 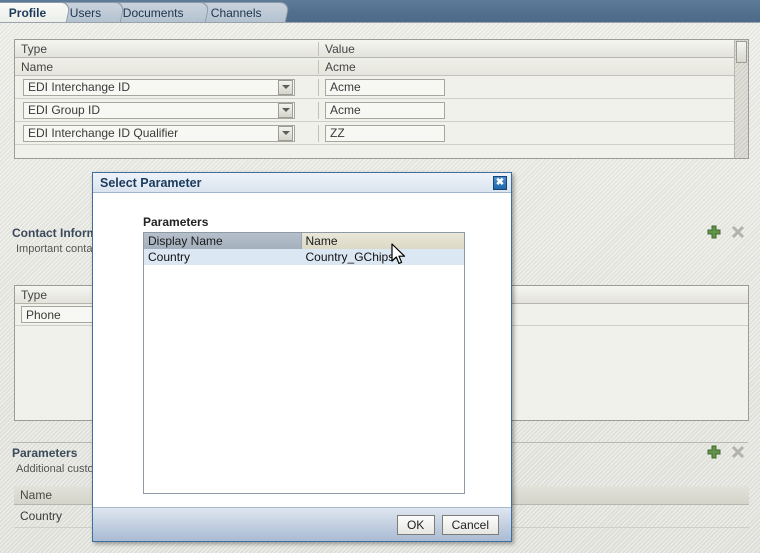 I want to click on tab-documents-label: Documents, so click(x=153, y=12).